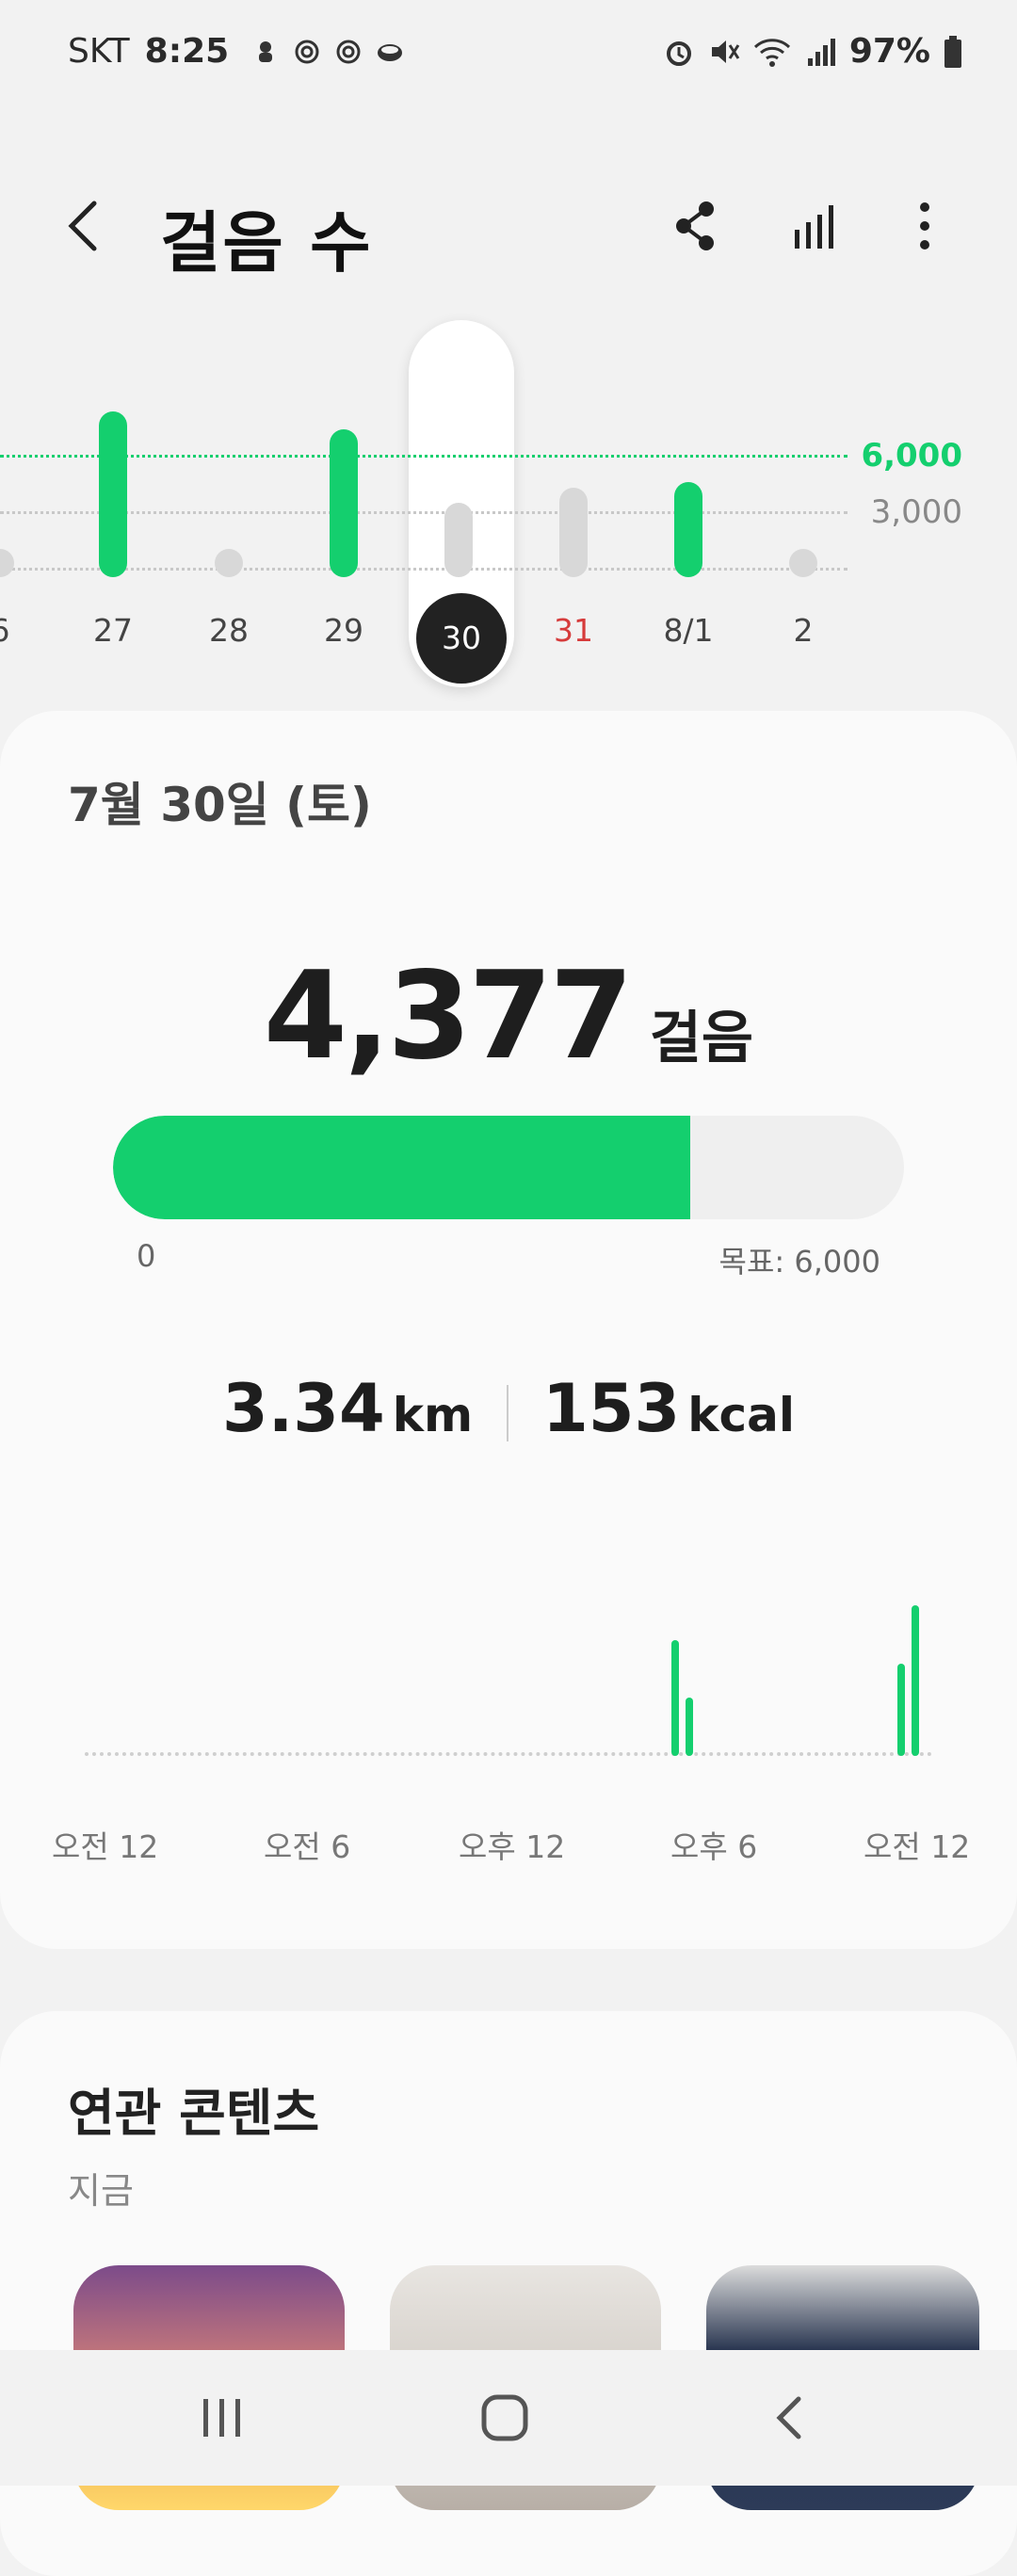  I want to click on progress-goal-label: 목표: 6,000, so click(799, 1262).